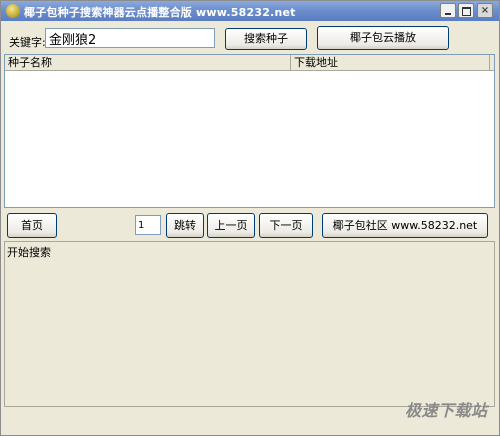  What do you see at coordinates (27, 42) in the screenshot?
I see `keyword-label: 关键字:` at bounding box center [27, 42].